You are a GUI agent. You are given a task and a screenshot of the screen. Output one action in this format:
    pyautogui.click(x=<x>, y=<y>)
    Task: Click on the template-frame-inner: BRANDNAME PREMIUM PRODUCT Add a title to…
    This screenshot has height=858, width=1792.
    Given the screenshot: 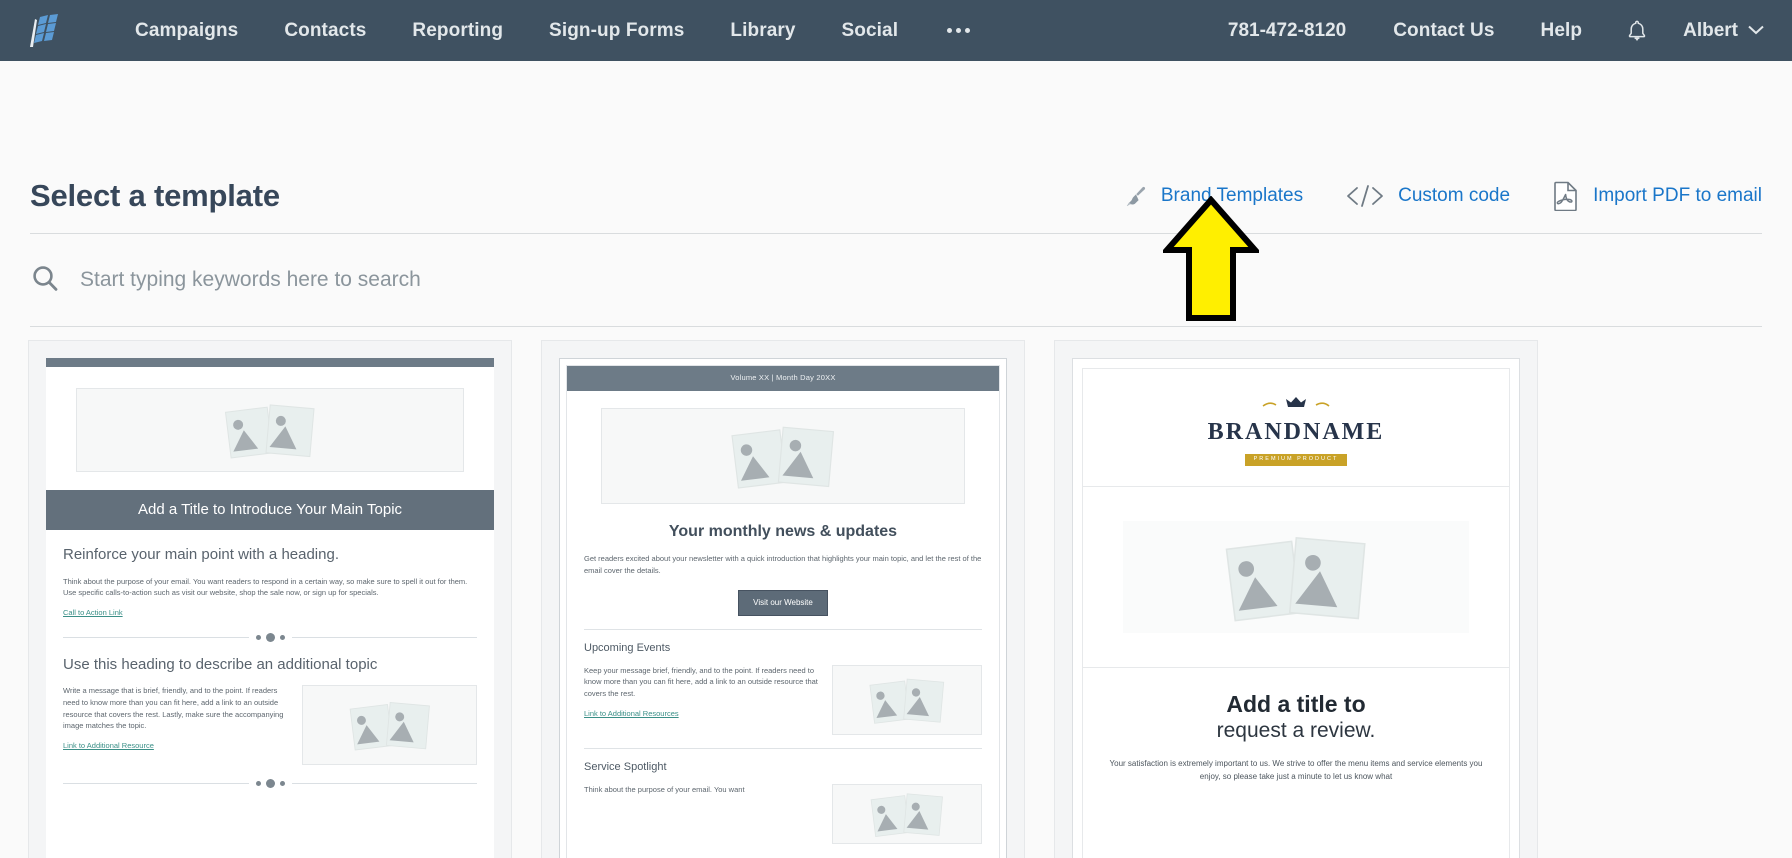 What is the action you would take?
    pyautogui.click(x=1296, y=613)
    